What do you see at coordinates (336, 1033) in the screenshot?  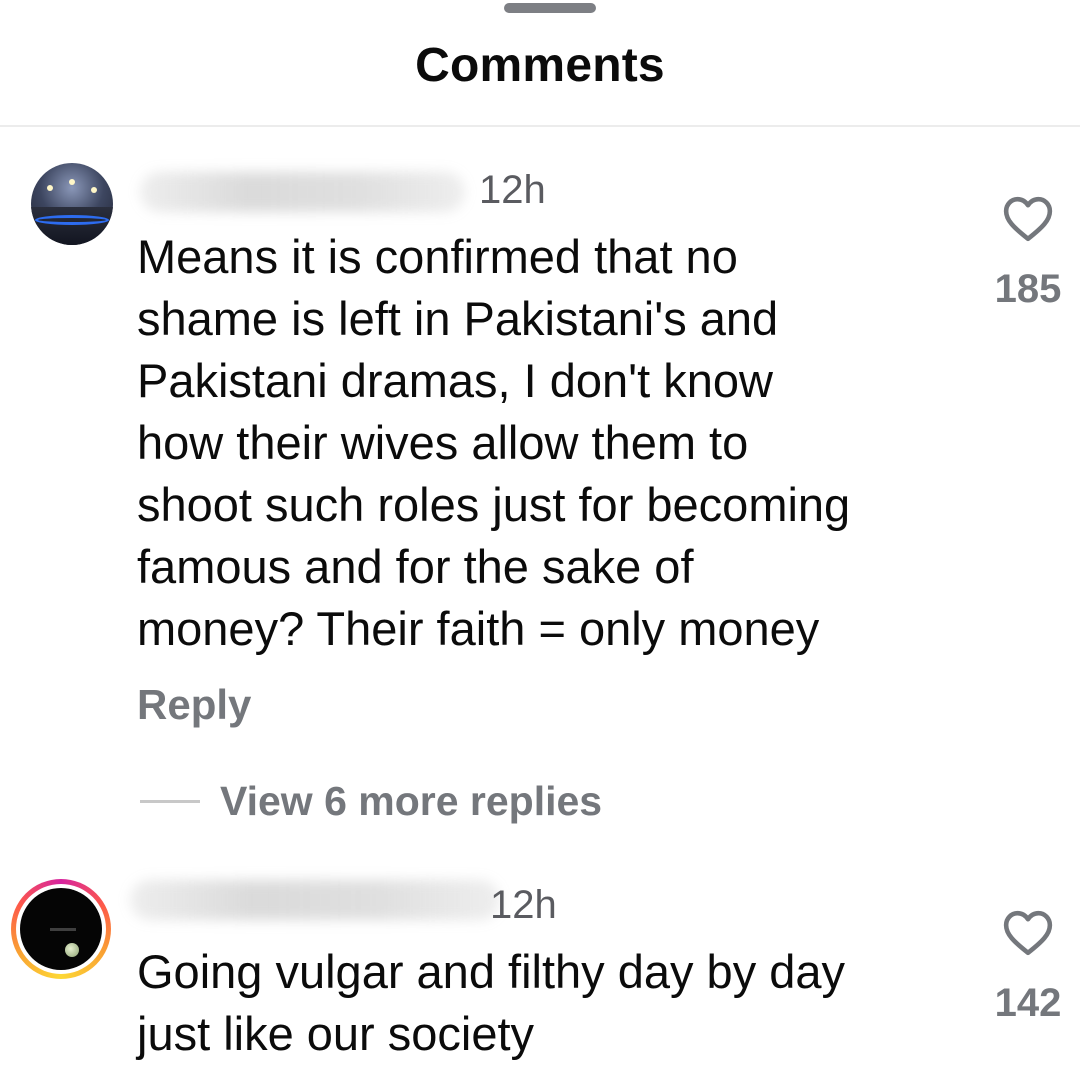 I see `comment-text-line: just like our society` at bounding box center [336, 1033].